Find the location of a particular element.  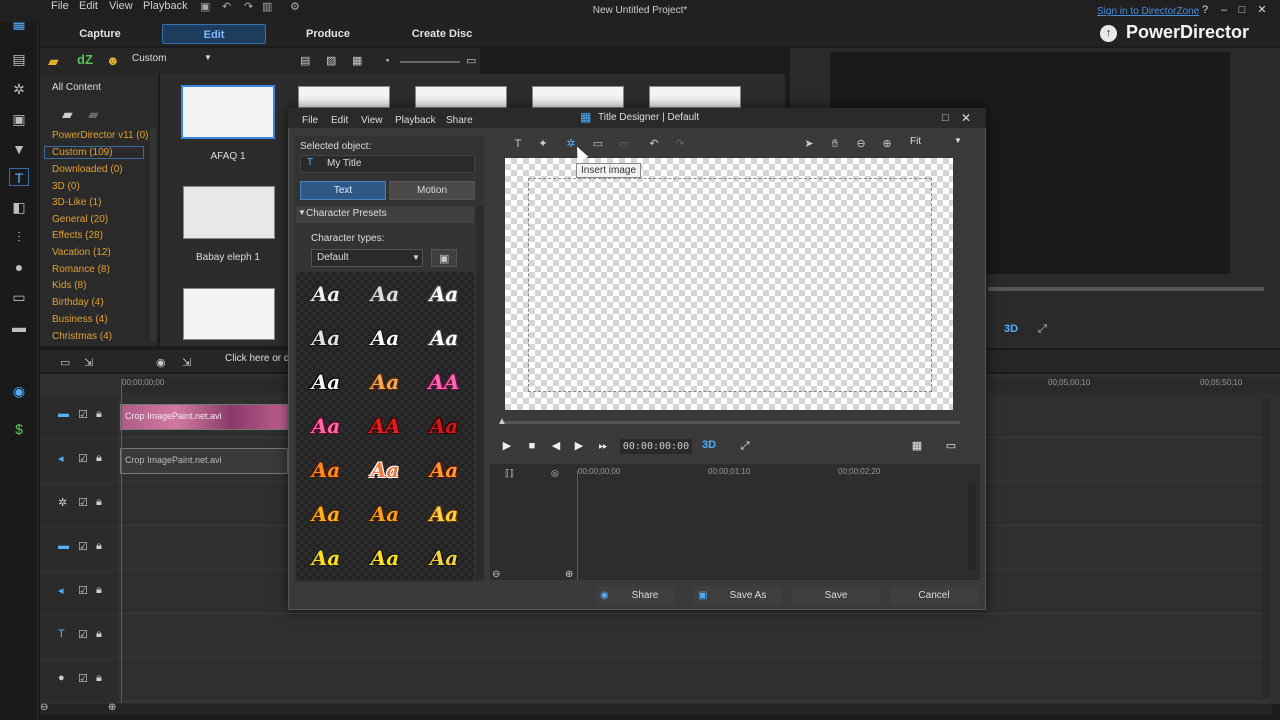

redo-icon: ↷ is located at coordinates (248, 6).